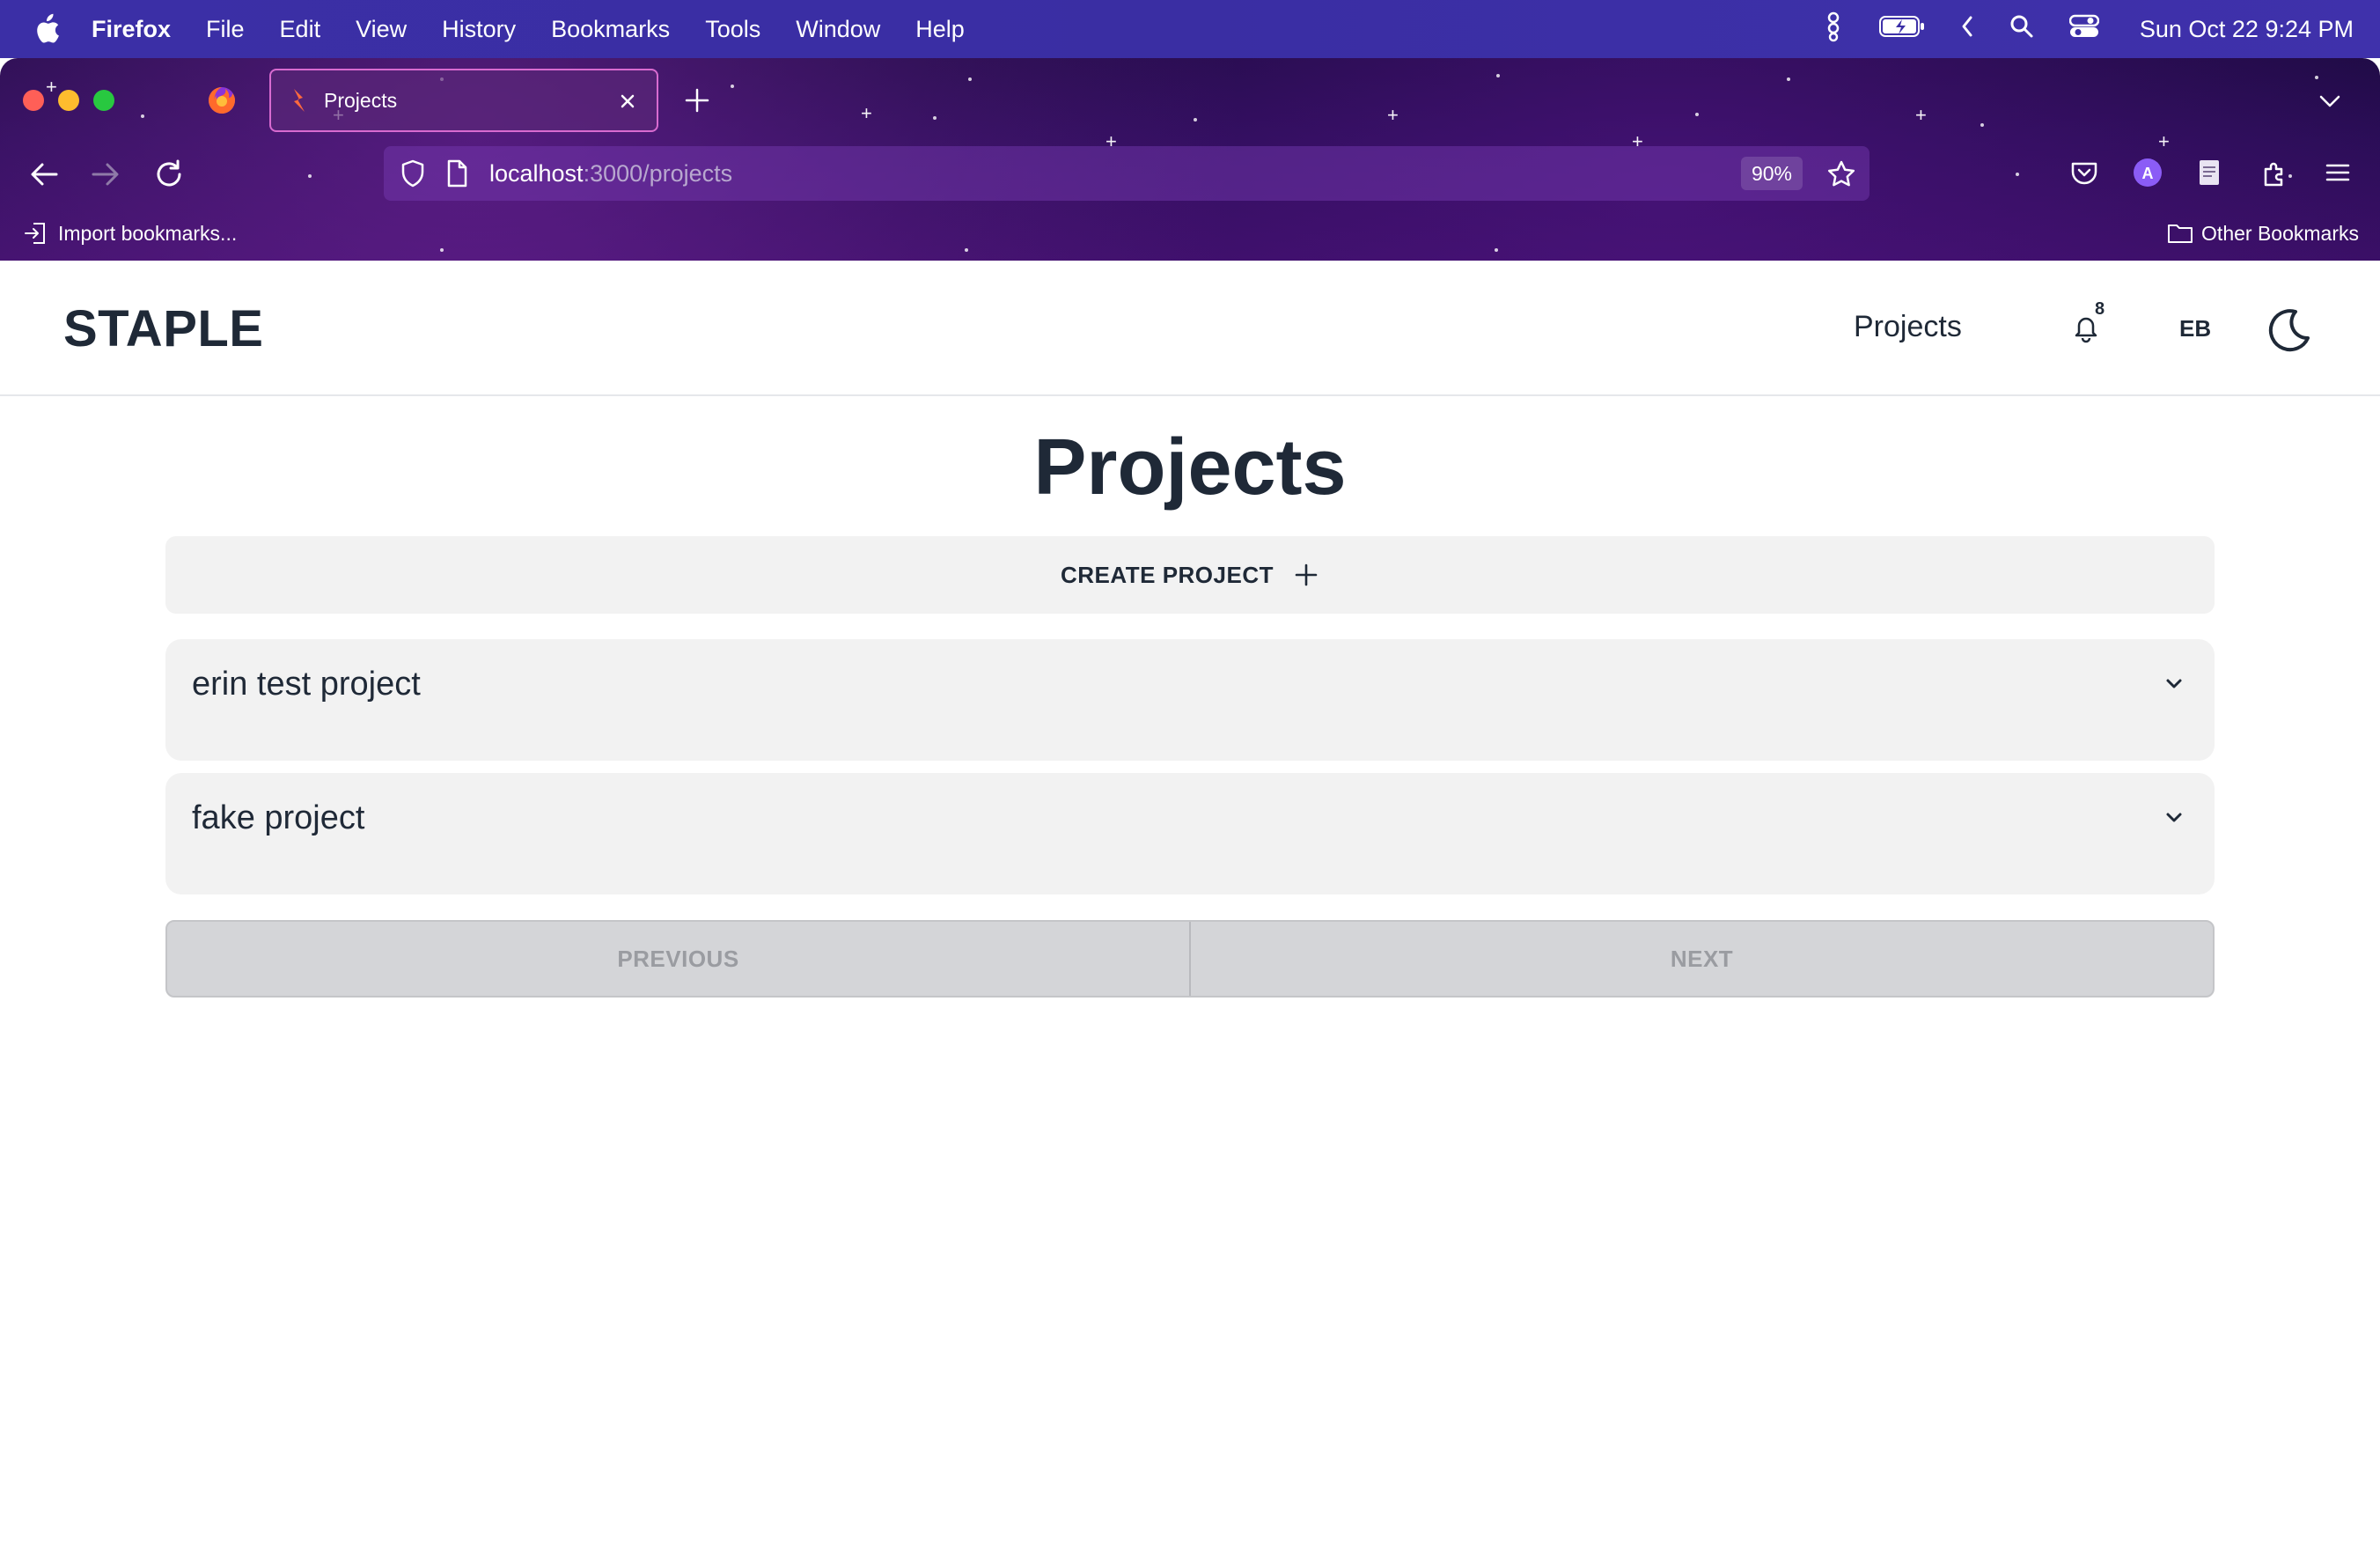 The image size is (2380, 1546). What do you see at coordinates (169, 174) in the screenshot?
I see `reload-icon` at bounding box center [169, 174].